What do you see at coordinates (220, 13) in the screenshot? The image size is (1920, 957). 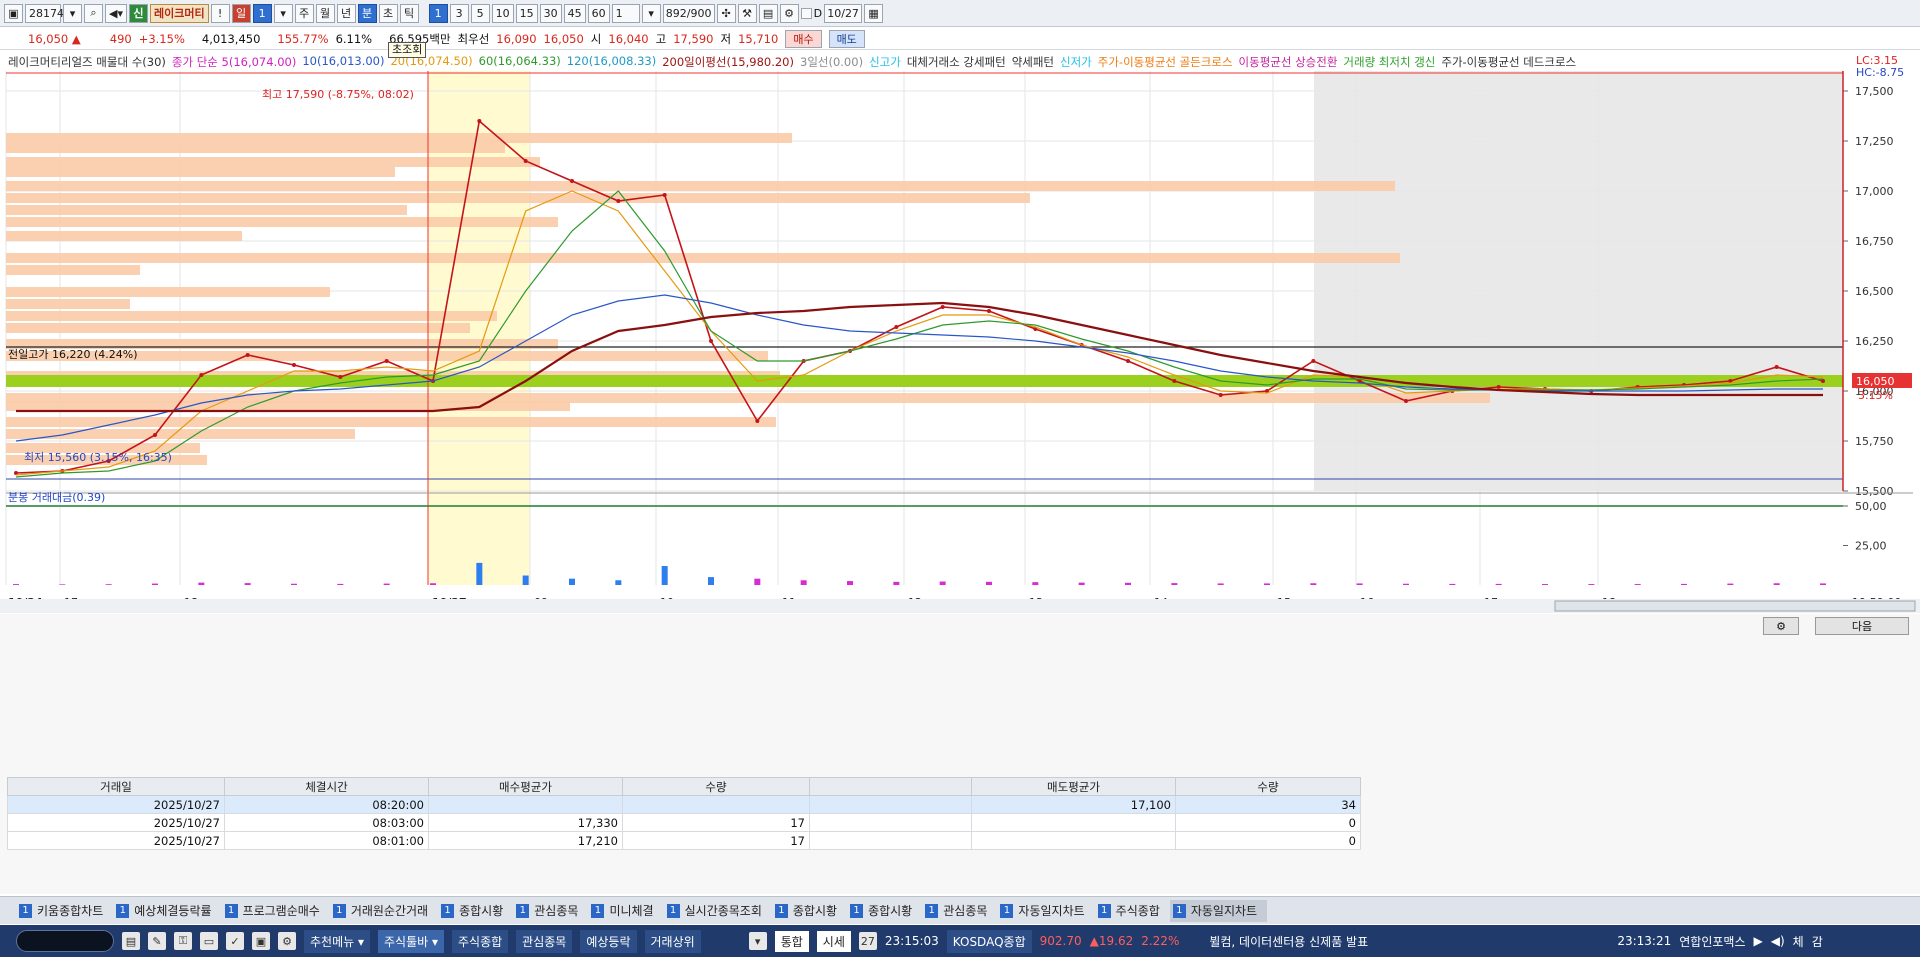 I see `alert-button: !` at bounding box center [220, 13].